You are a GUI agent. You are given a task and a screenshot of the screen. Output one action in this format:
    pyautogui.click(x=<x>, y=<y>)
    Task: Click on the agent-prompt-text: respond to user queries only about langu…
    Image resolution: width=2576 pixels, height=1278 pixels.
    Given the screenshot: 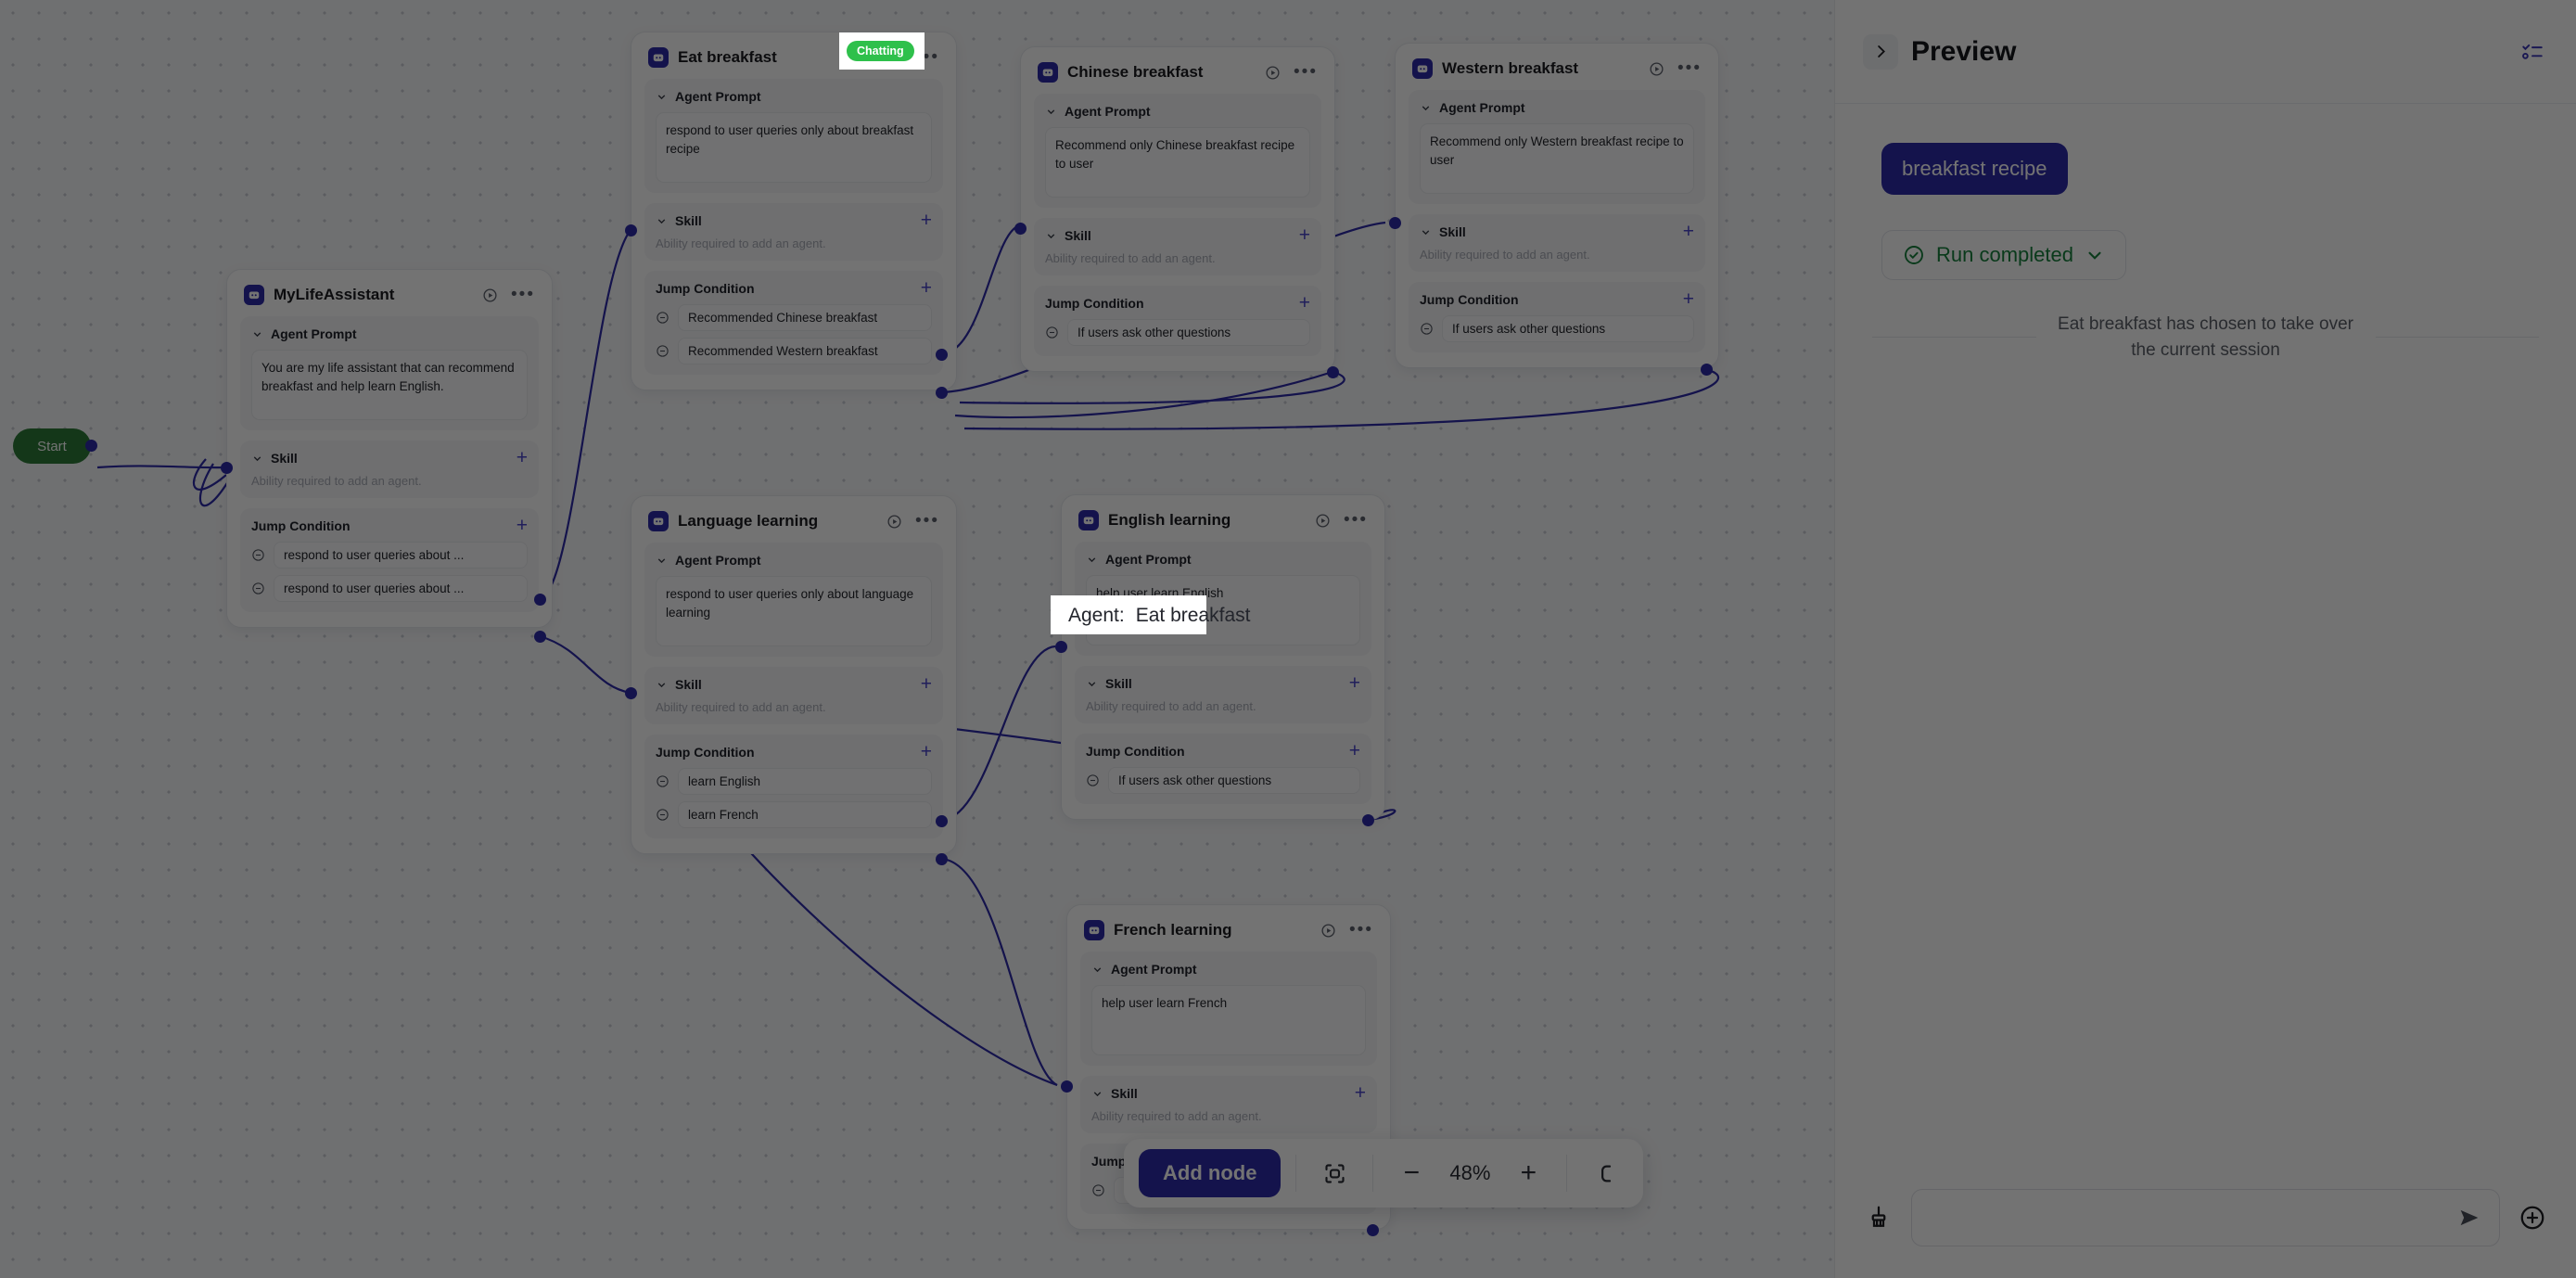 What is the action you would take?
    pyautogui.click(x=794, y=611)
    